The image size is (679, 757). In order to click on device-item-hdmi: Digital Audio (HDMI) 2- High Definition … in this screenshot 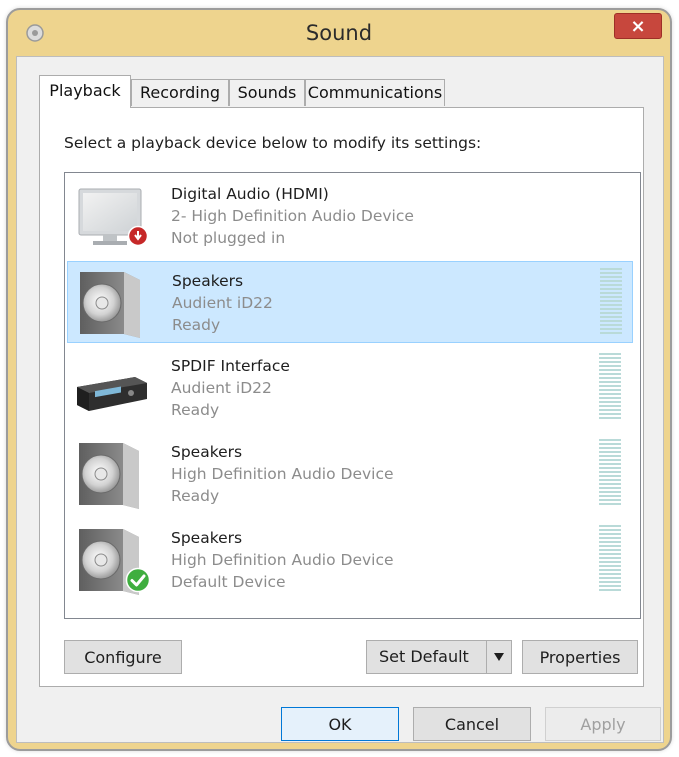, I will do `click(350, 216)`.